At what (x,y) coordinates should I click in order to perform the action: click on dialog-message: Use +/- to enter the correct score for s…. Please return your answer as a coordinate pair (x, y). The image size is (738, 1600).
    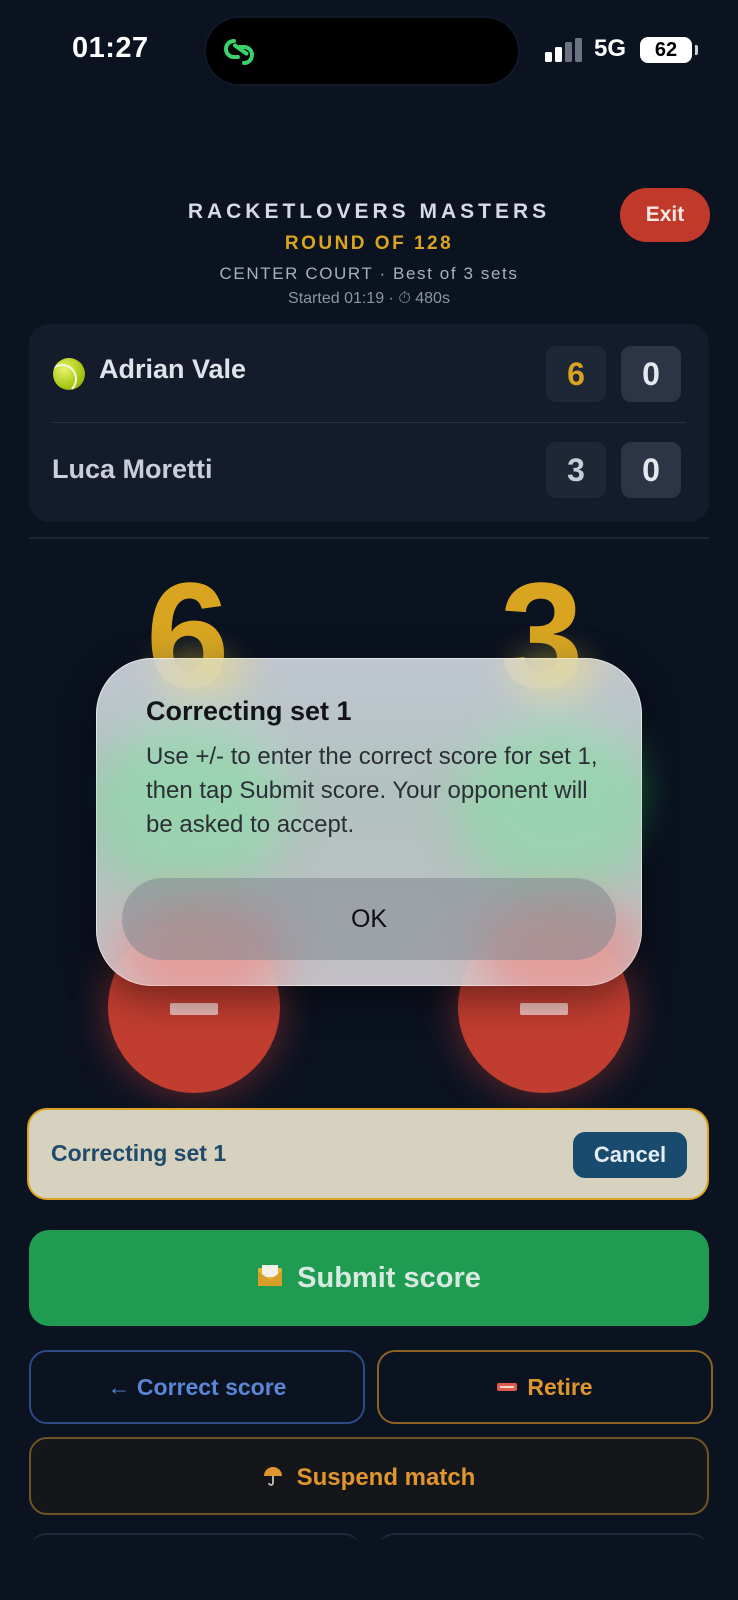
    Looking at the image, I should click on (372, 790).